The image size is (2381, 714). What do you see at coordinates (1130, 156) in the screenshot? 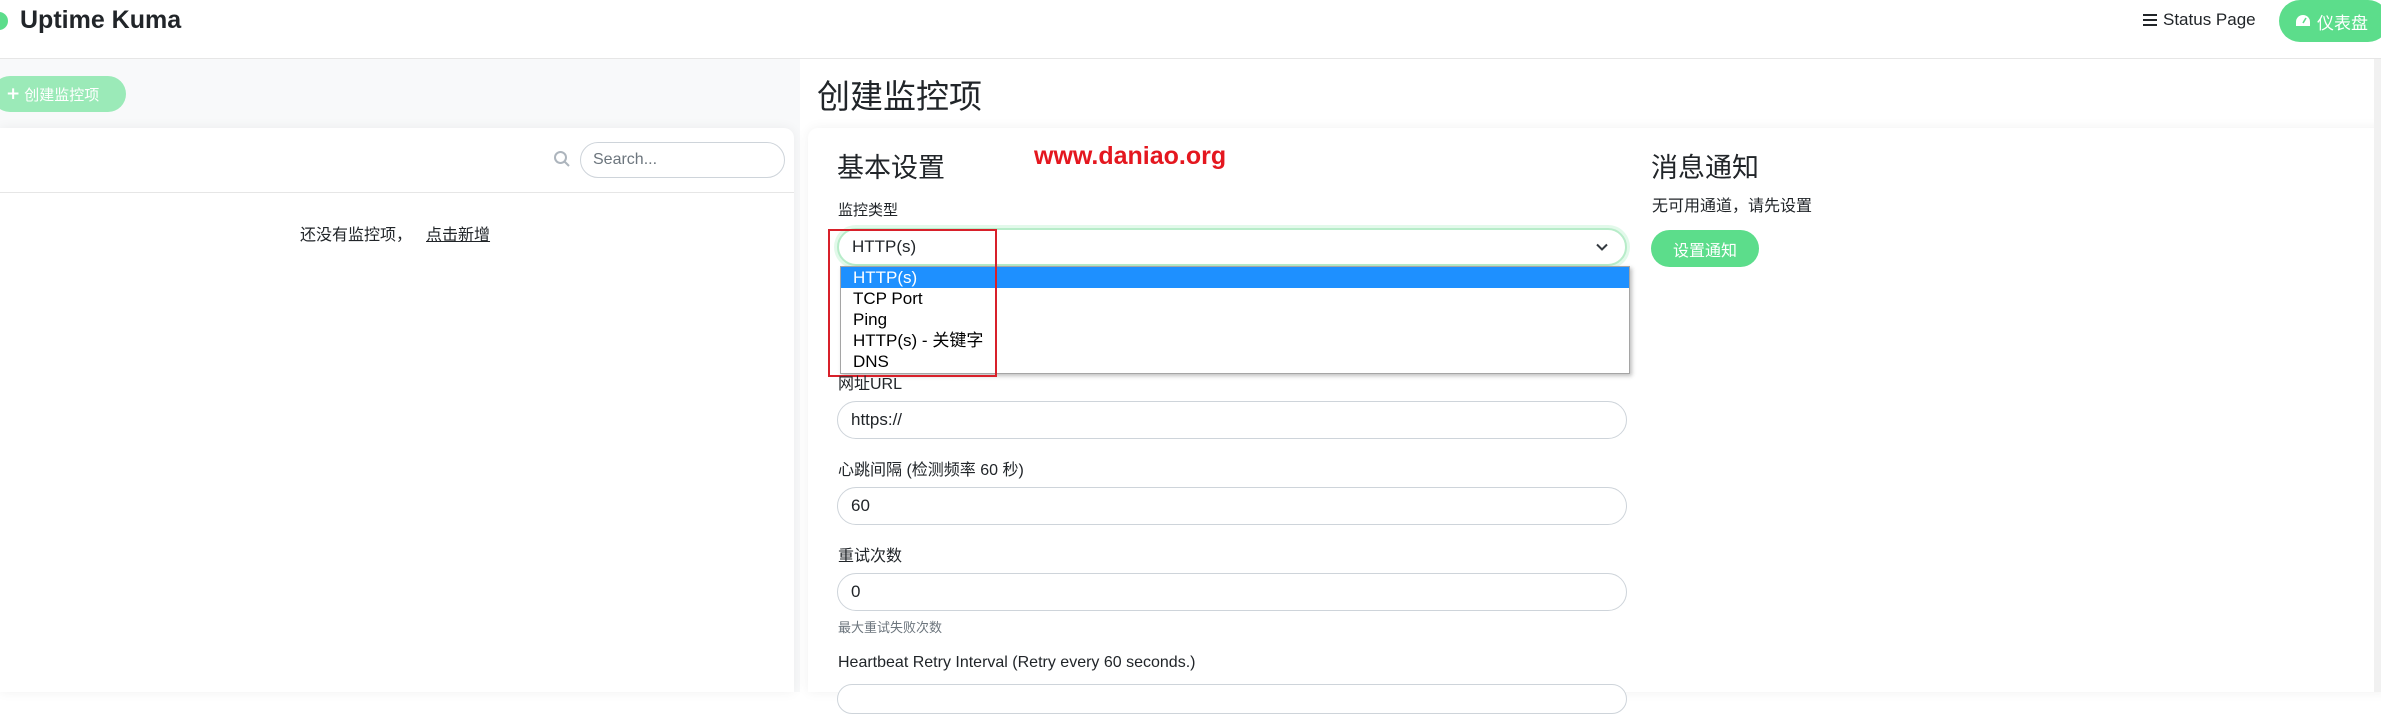
I see `watermark-text: www.daniao.org` at bounding box center [1130, 156].